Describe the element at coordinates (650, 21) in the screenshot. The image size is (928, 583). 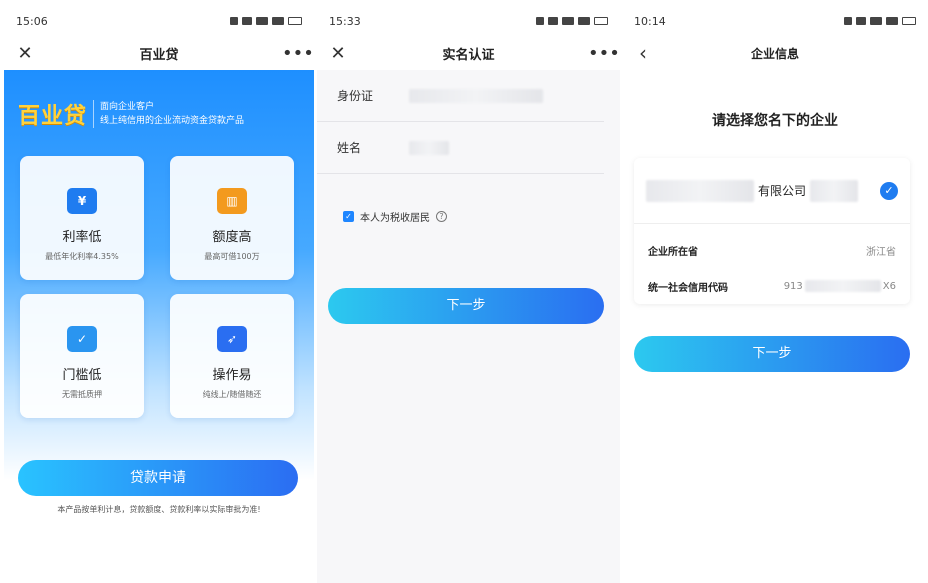
I see `status-time: 10:14` at that location.